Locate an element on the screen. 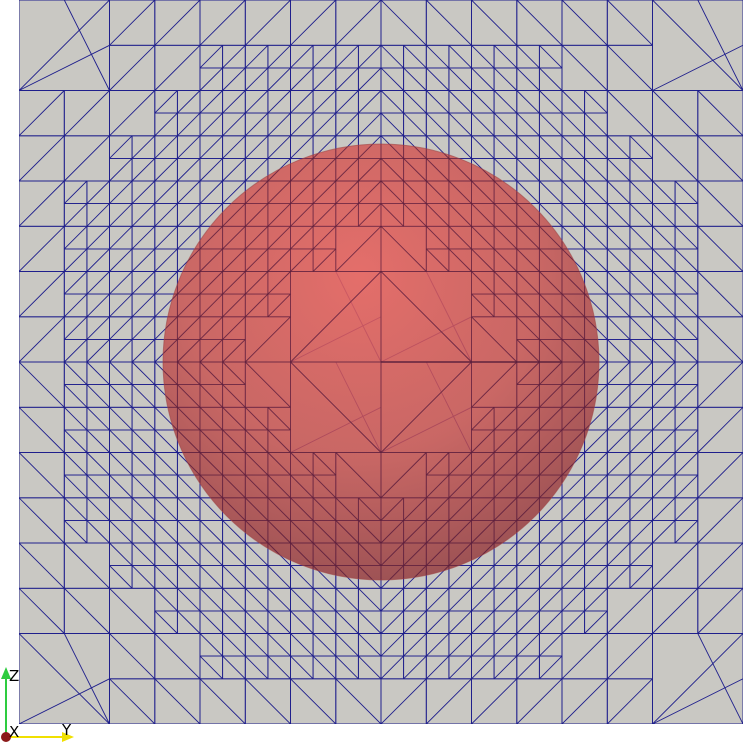 The height and width of the screenshot is (743, 743). z-axis-label: Z is located at coordinates (14, 676).